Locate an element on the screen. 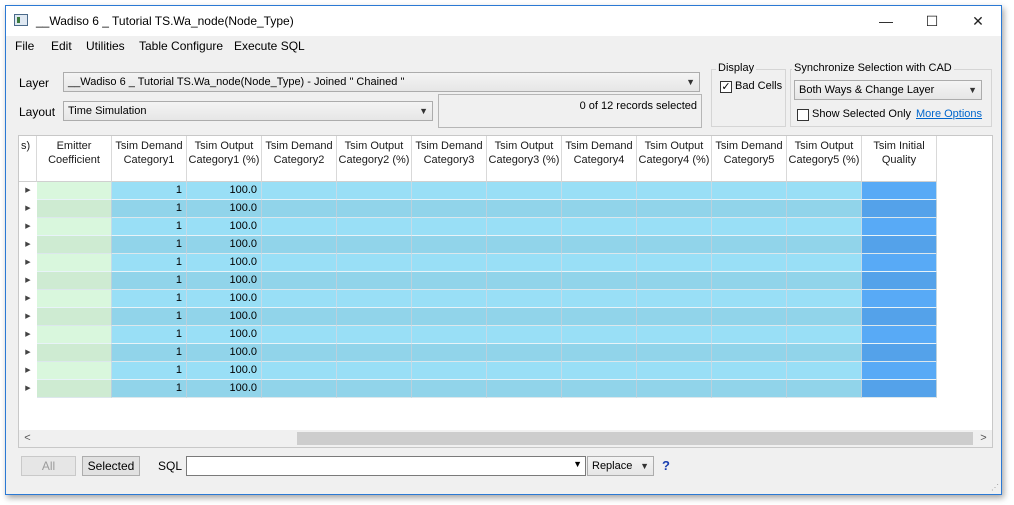 The height and width of the screenshot is (505, 1014). more-options-link: More Options is located at coordinates (949, 114).